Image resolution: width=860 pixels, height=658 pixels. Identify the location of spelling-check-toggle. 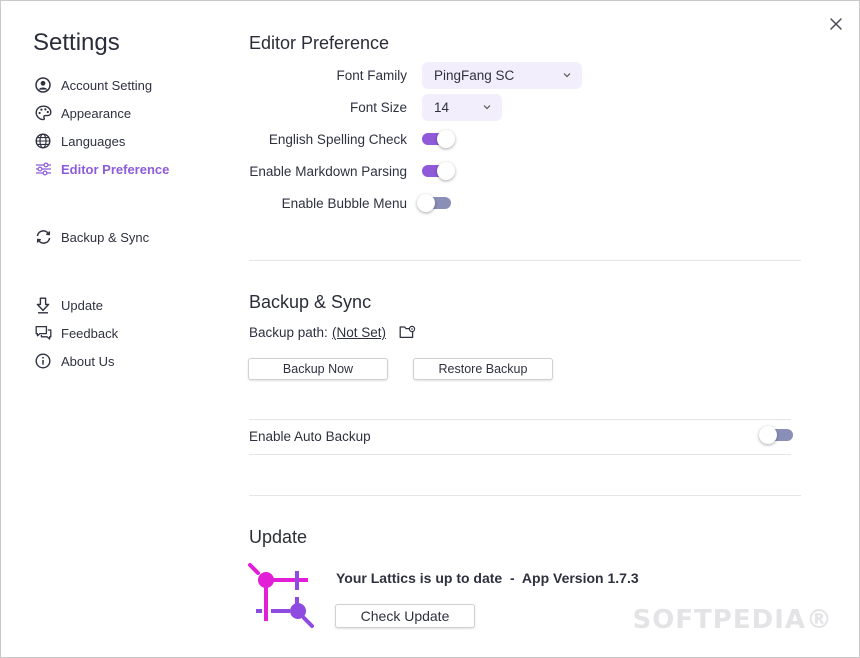
(438, 139).